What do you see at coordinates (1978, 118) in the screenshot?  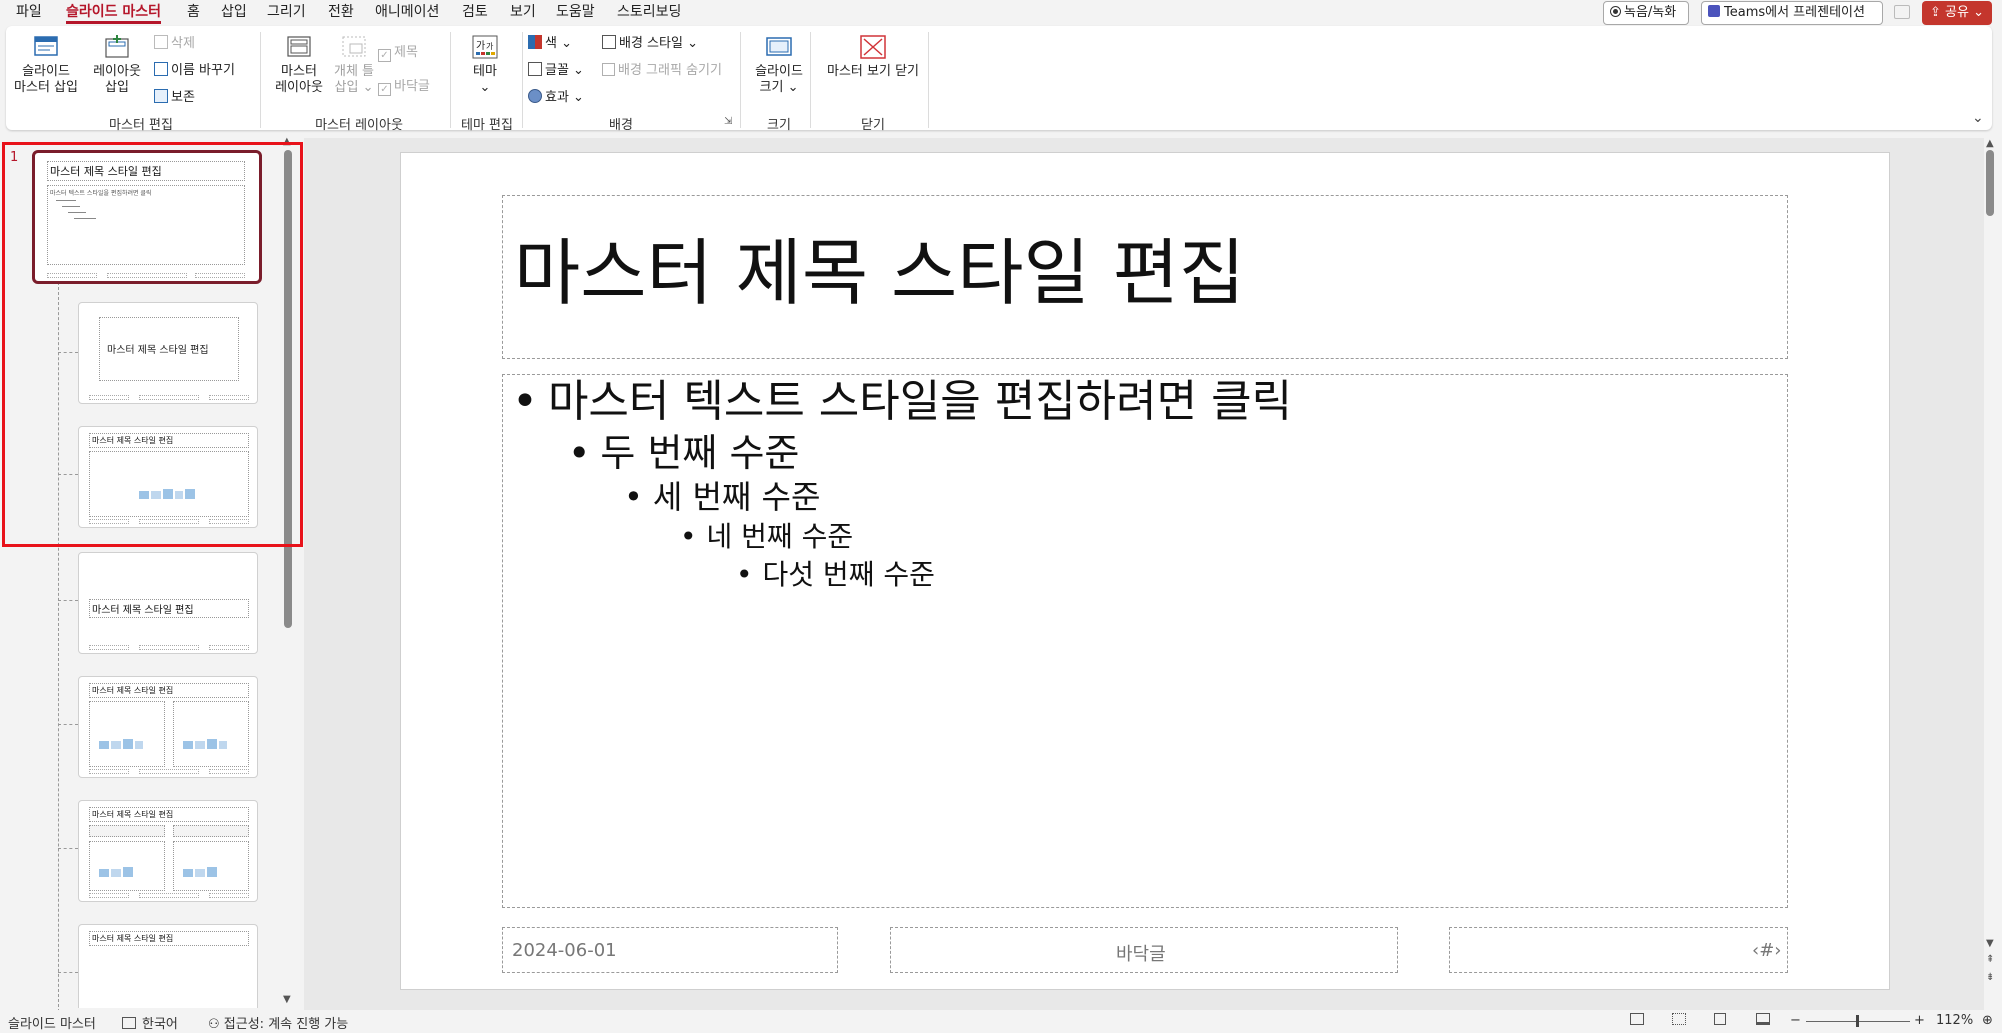 I see `collapse-ribbon-icon: ⌄` at bounding box center [1978, 118].